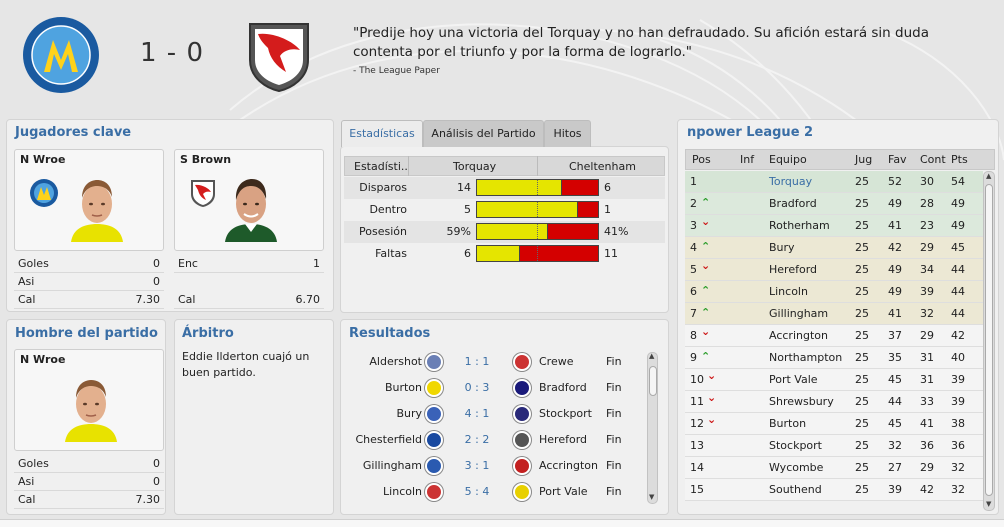 The width and height of the screenshot is (1004, 527). What do you see at coordinates (477, 361) in the screenshot?
I see `result-score: 1` at bounding box center [477, 361].